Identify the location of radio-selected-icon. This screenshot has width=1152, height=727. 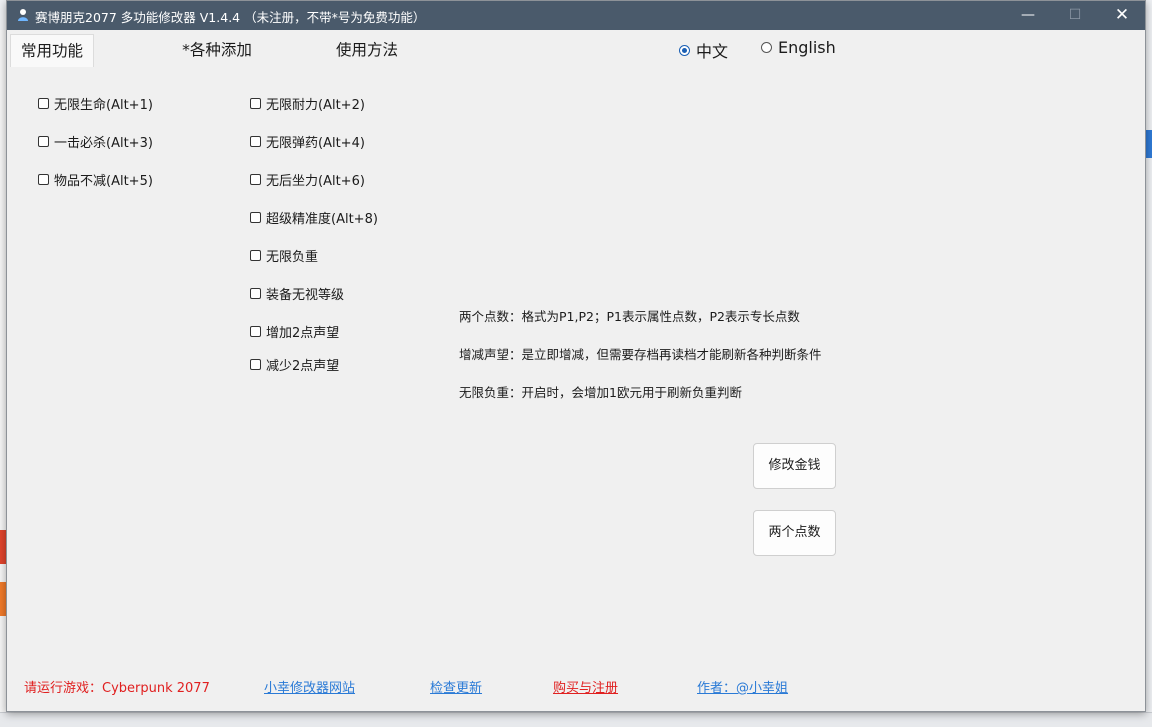
(684, 50).